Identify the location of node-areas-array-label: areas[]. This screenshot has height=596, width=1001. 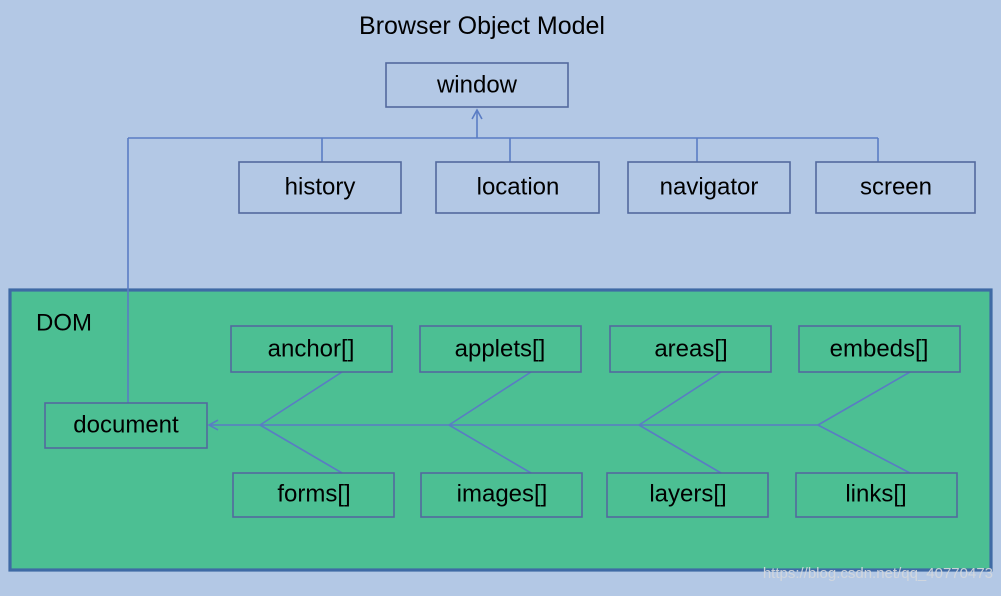
(690, 348).